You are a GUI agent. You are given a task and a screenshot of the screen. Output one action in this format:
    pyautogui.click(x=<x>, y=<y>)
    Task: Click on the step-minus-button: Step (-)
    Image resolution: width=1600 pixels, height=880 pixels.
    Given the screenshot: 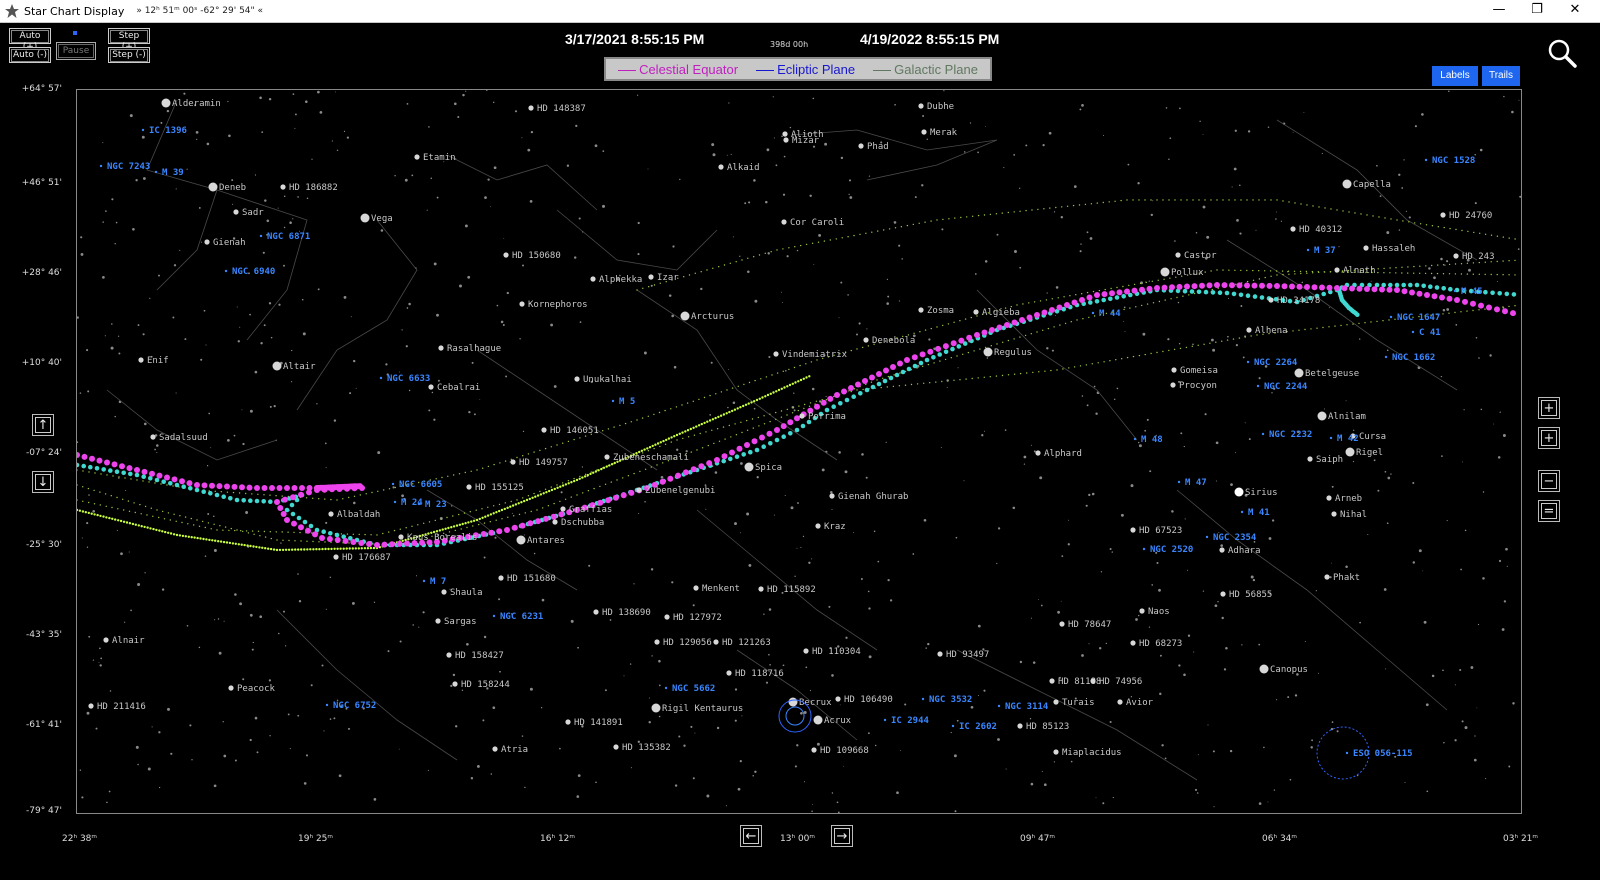 What is the action you would take?
    pyautogui.click(x=129, y=55)
    